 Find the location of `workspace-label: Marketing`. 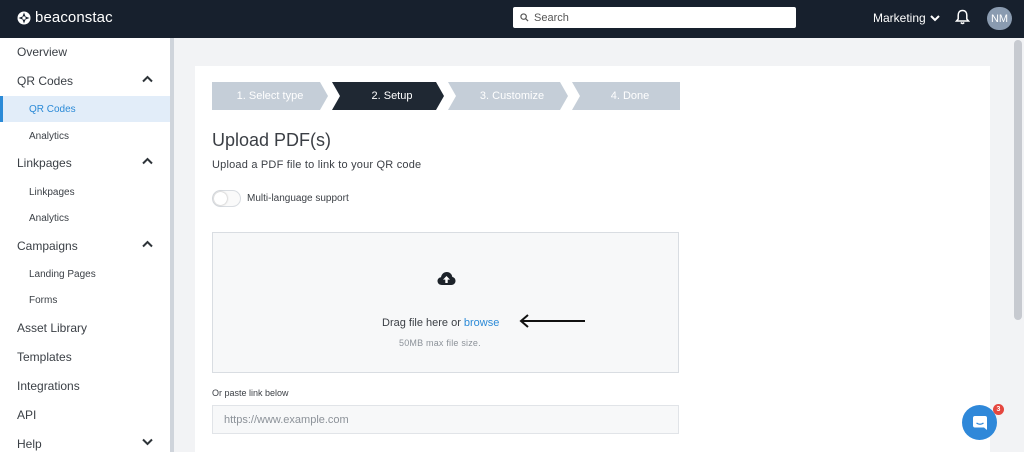

workspace-label: Marketing is located at coordinates (899, 18).